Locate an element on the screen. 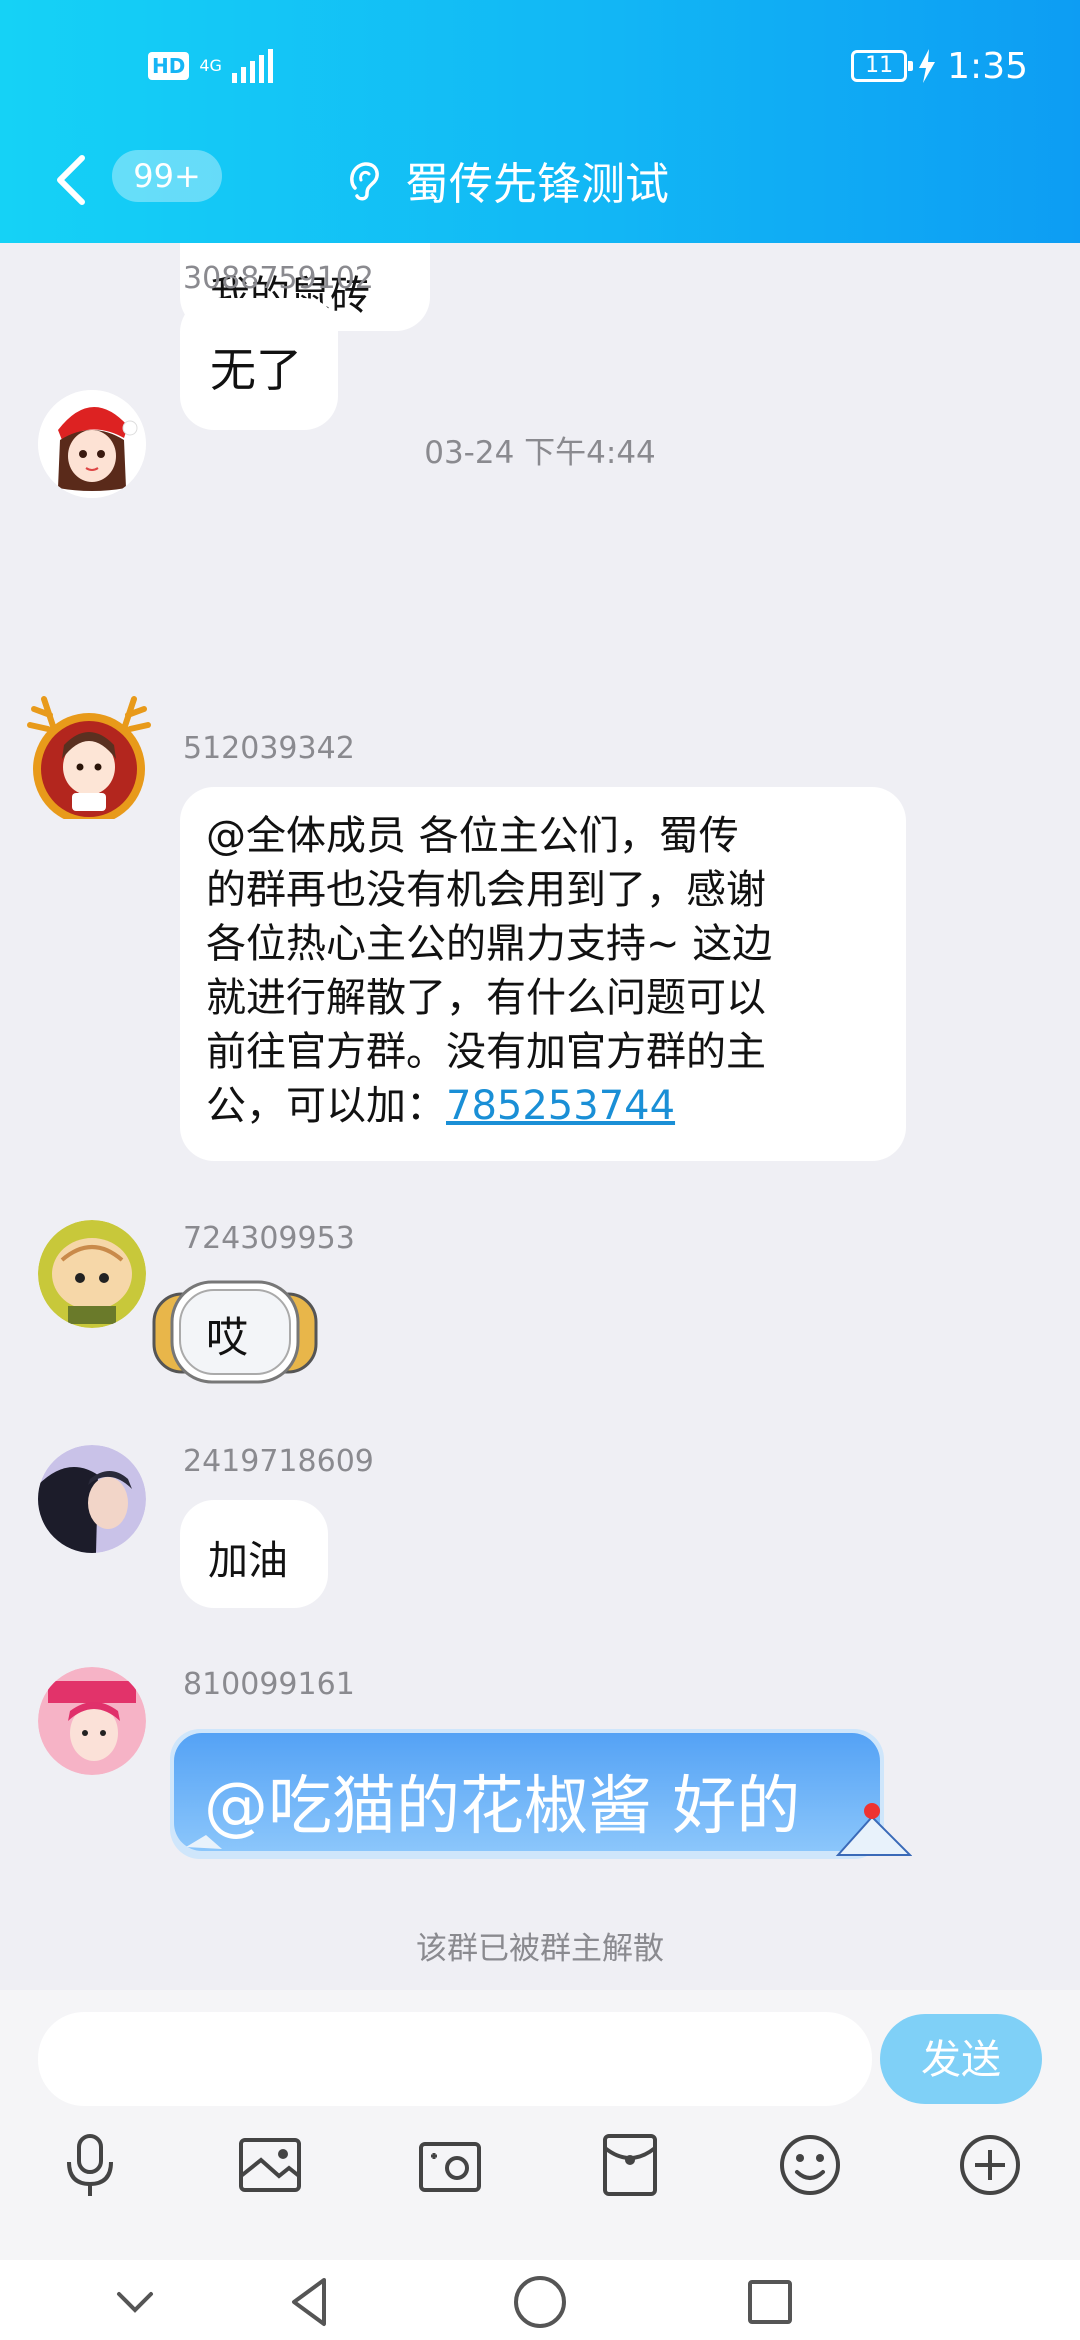 The width and height of the screenshot is (1080, 2340). sticker-text: 无了 is located at coordinates (256, 370).